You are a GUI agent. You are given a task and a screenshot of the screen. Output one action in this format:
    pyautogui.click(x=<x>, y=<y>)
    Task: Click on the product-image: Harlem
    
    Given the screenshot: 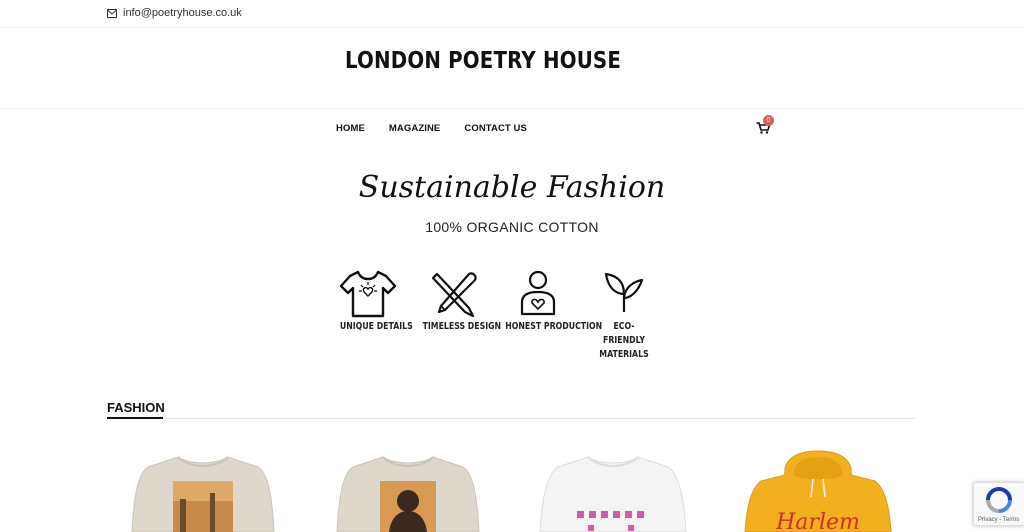 What is the action you would take?
    pyautogui.click(x=818, y=491)
    